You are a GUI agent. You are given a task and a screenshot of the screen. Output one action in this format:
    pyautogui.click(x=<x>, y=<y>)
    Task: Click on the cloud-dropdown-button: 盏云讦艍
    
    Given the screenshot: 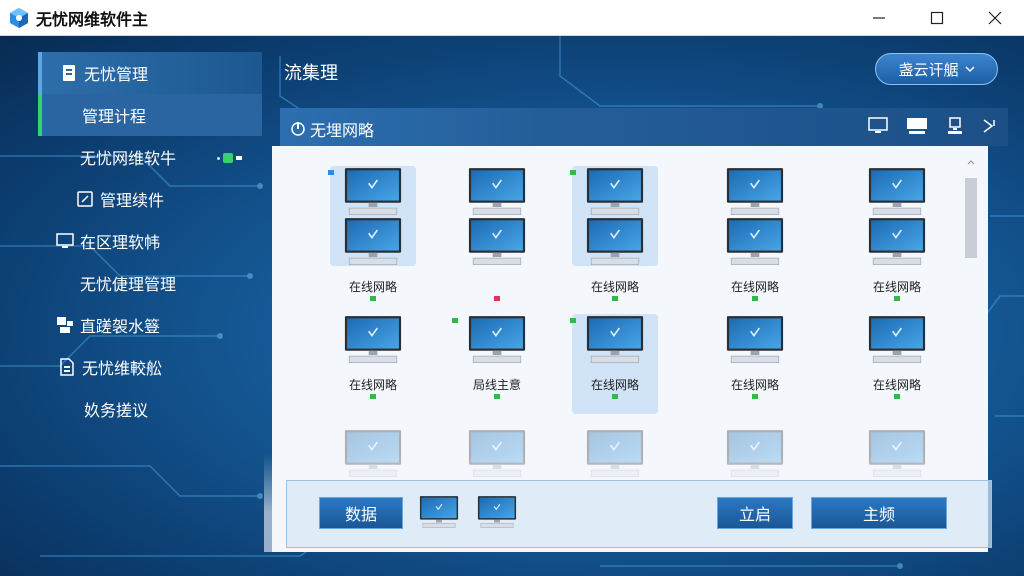 What is the action you would take?
    pyautogui.click(x=936, y=69)
    